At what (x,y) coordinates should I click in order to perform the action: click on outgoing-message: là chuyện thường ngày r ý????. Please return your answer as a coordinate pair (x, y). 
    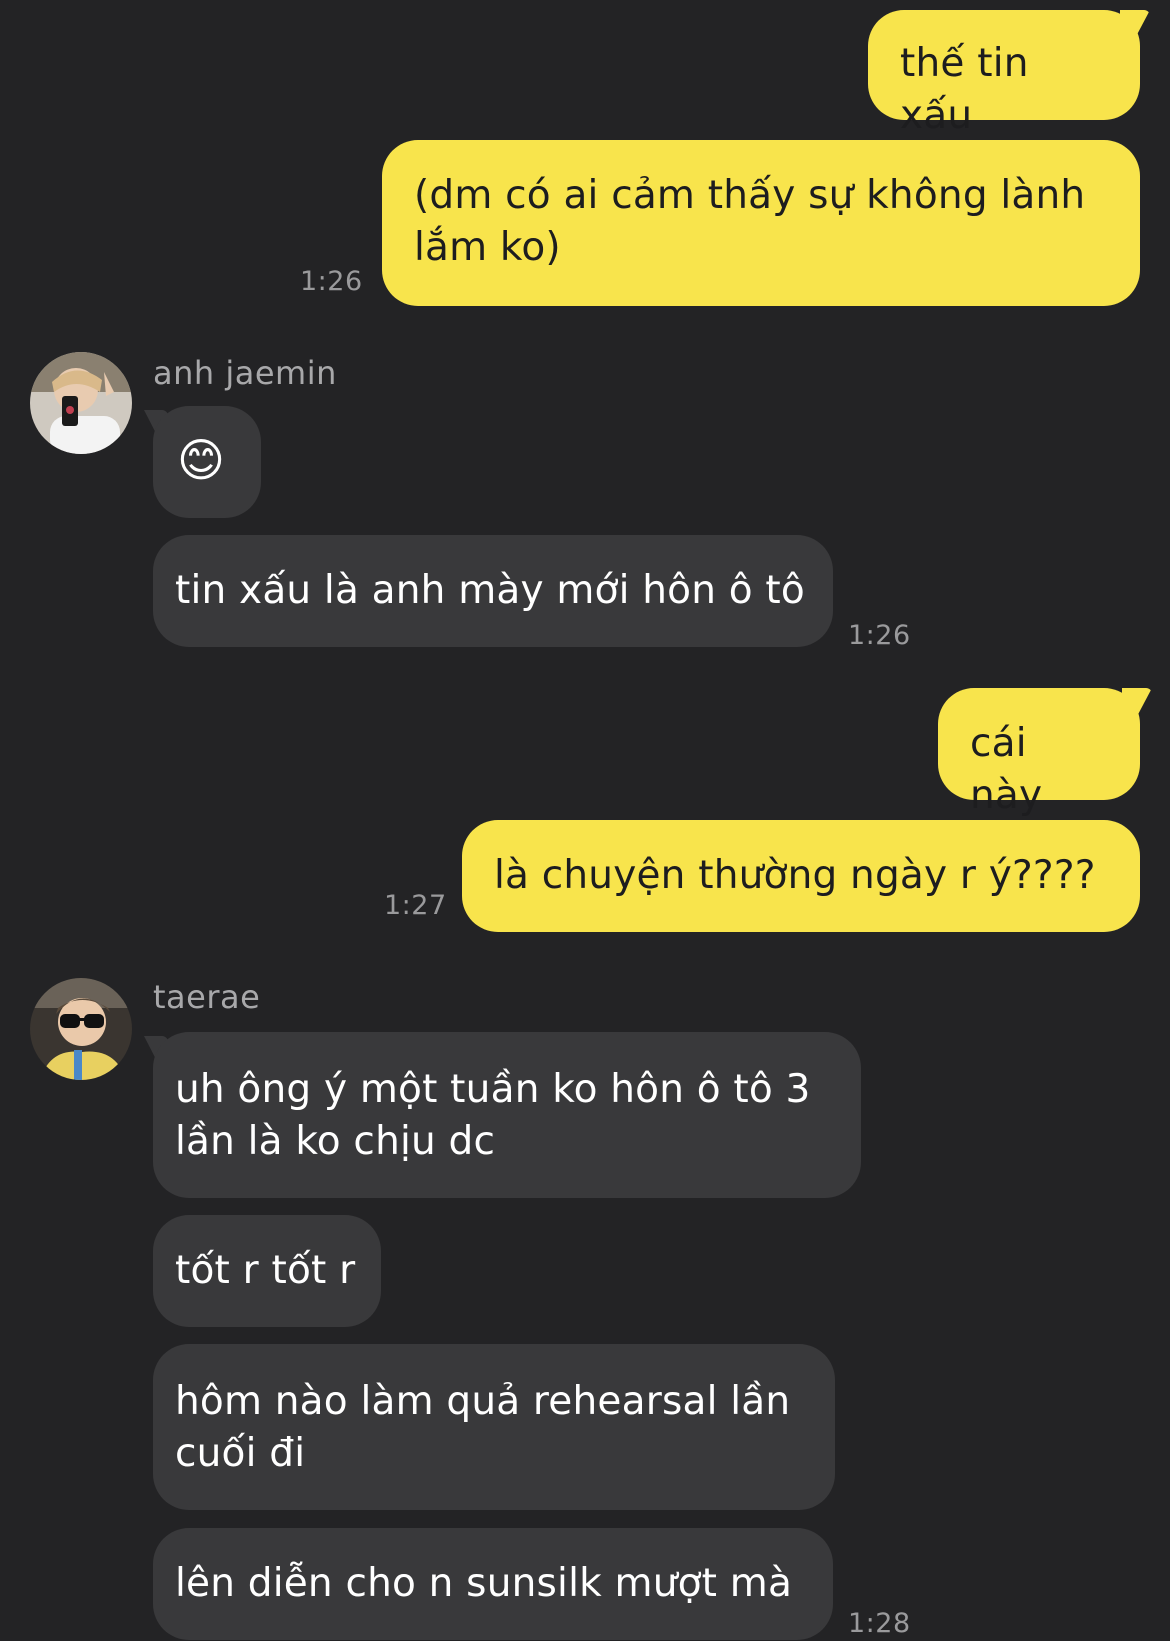
    Looking at the image, I should click on (801, 876).